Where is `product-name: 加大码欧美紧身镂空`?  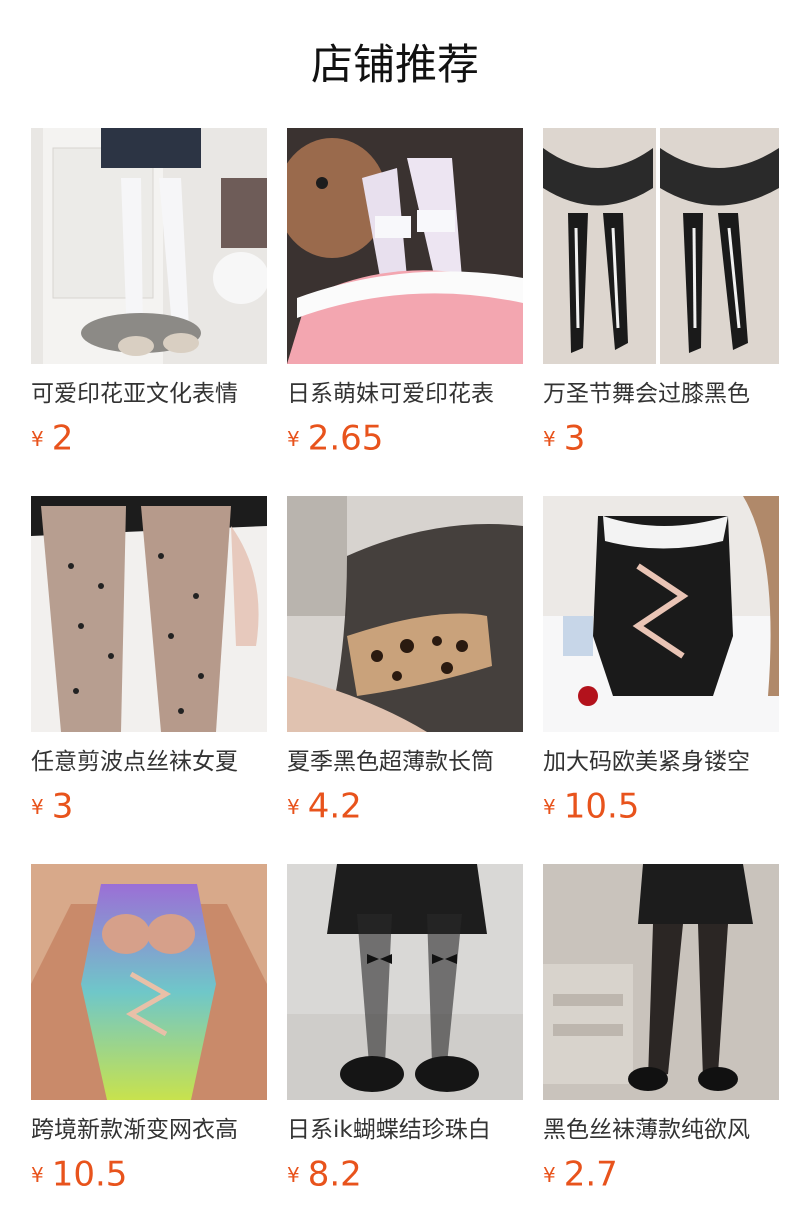 product-name: 加大码欧美紧身镂空 is located at coordinates (661, 762).